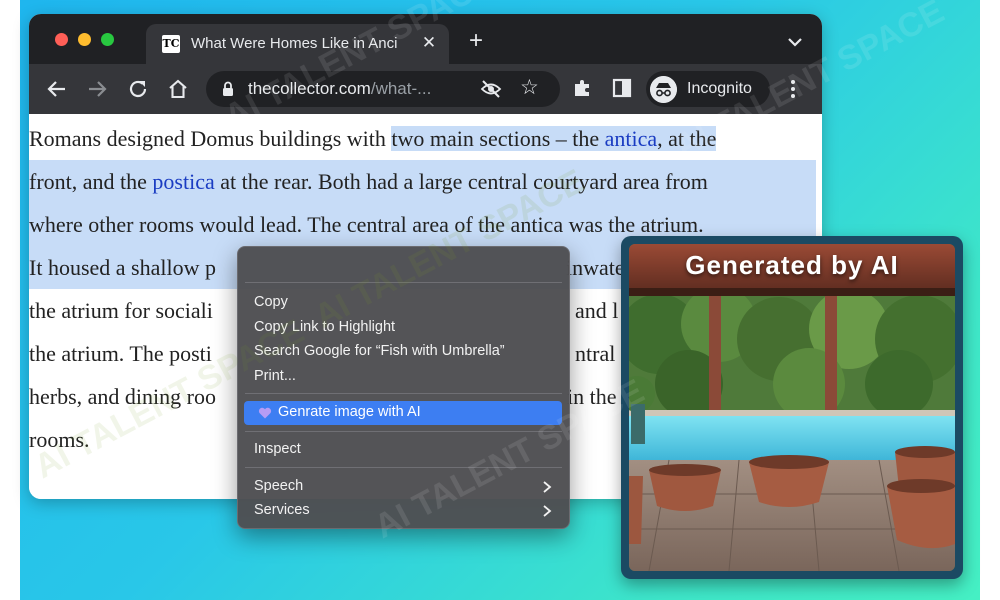  I want to click on text-segment: and l, so click(597, 310).